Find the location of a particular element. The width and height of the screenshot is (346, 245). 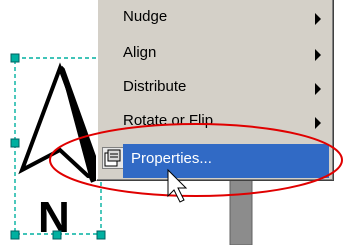

selection-handle-se is located at coordinates (101, 235).